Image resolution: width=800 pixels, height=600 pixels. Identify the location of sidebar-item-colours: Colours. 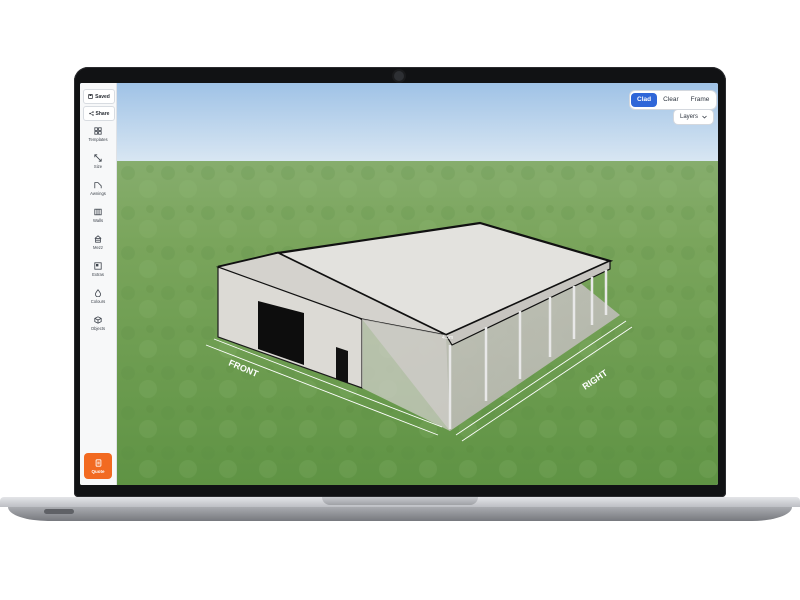
(98, 301).